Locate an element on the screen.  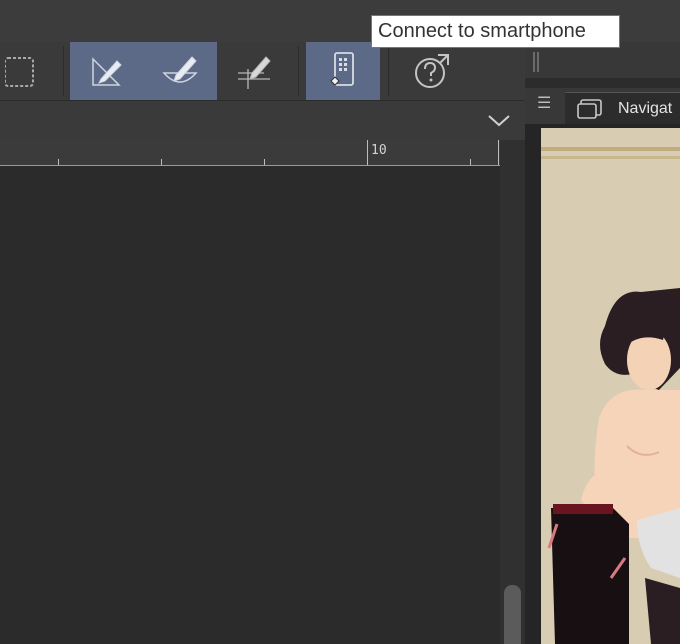
ruler-pen-icon is located at coordinates (106, 71).